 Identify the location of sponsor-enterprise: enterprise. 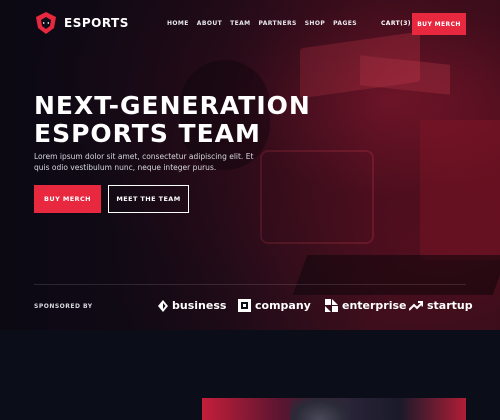
(366, 305).